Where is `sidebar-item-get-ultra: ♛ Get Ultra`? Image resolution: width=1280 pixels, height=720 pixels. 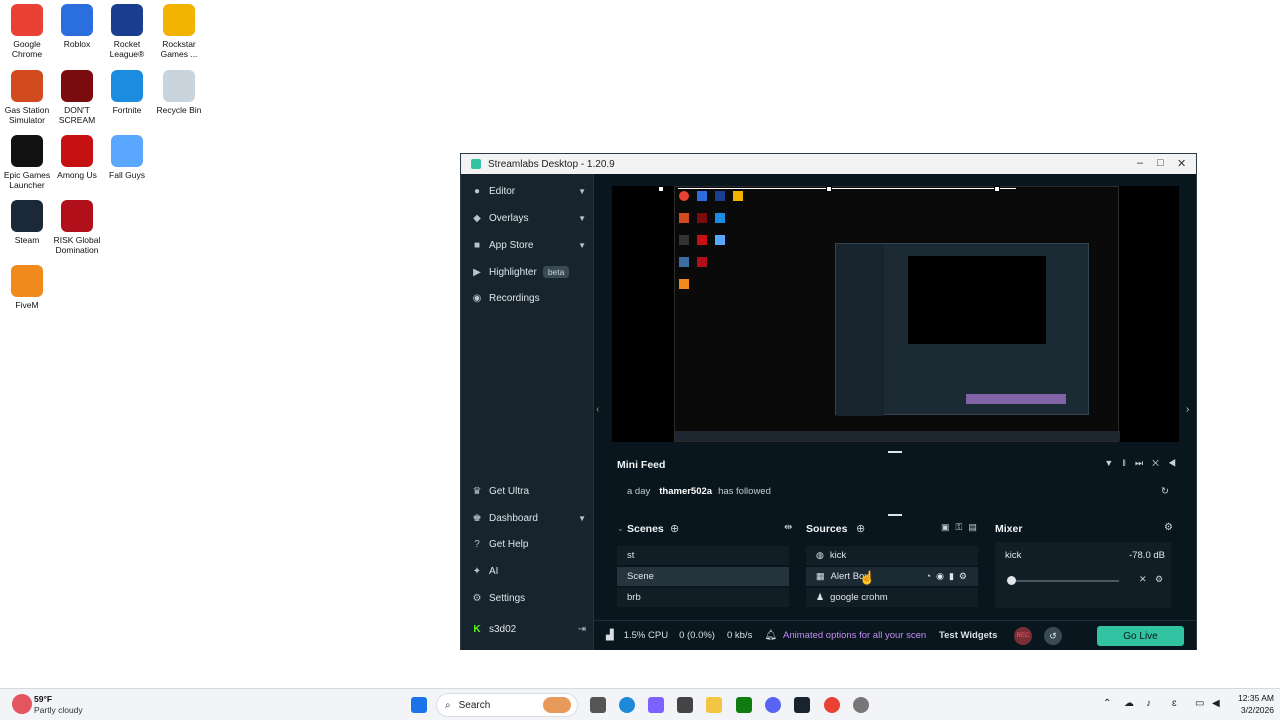
sidebar-item-get-ultra: ♛ Get Ultra is located at coordinates (528, 491).